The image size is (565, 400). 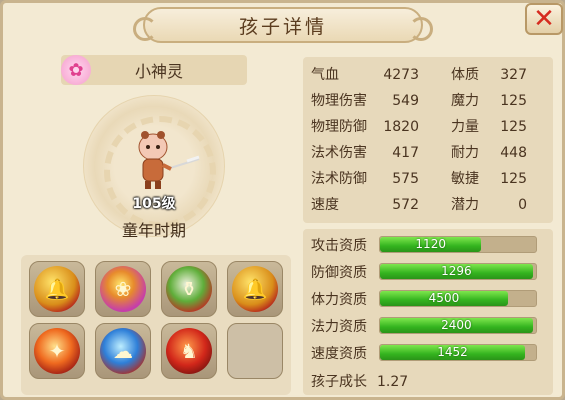 What do you see at coordinates (339, 153) in the screenshot?
I see `stat-label: 法术伤害` at bounding box center [339, 153].